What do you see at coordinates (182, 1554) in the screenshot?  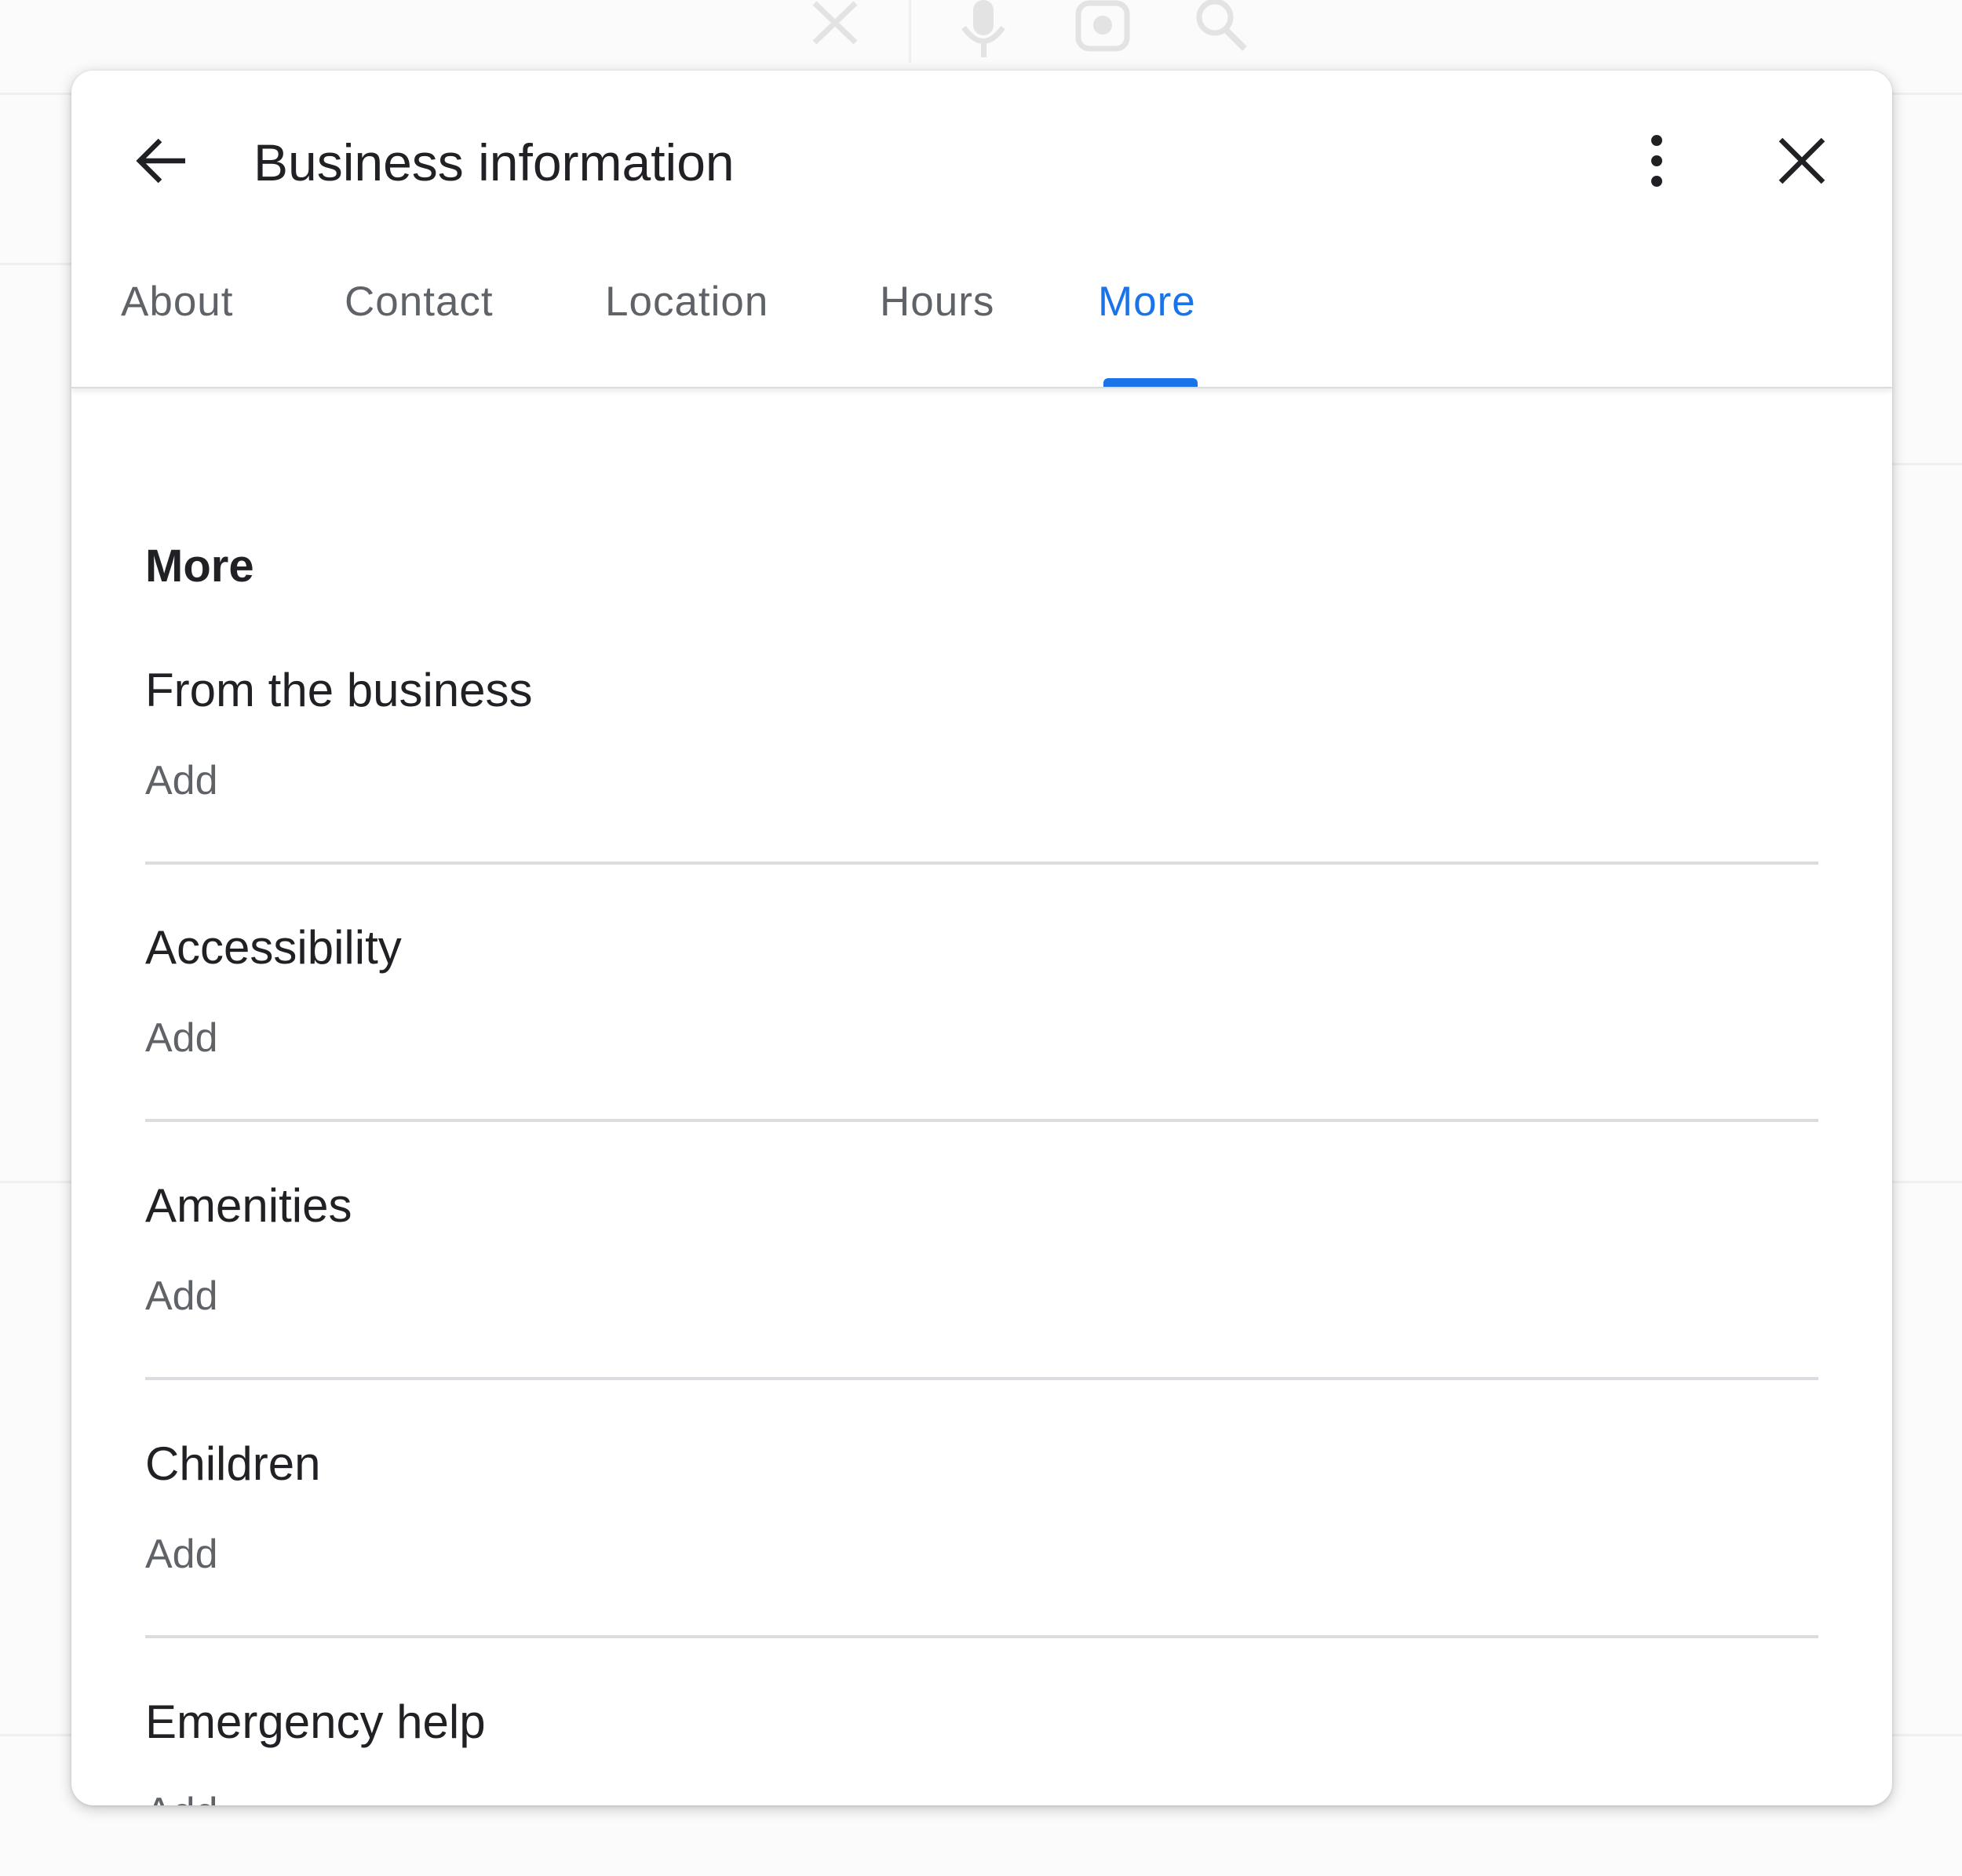 I see `add-children-button: Add` at bounding box center [182, 1554].